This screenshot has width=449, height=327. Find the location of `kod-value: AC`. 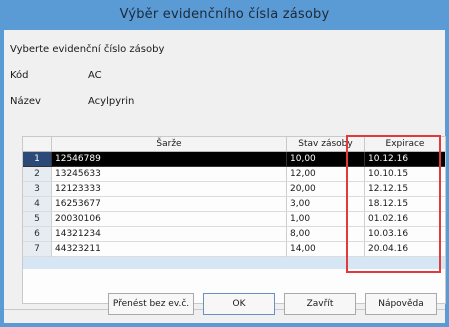

kod-value: AC is located at coordinates (95, 75).